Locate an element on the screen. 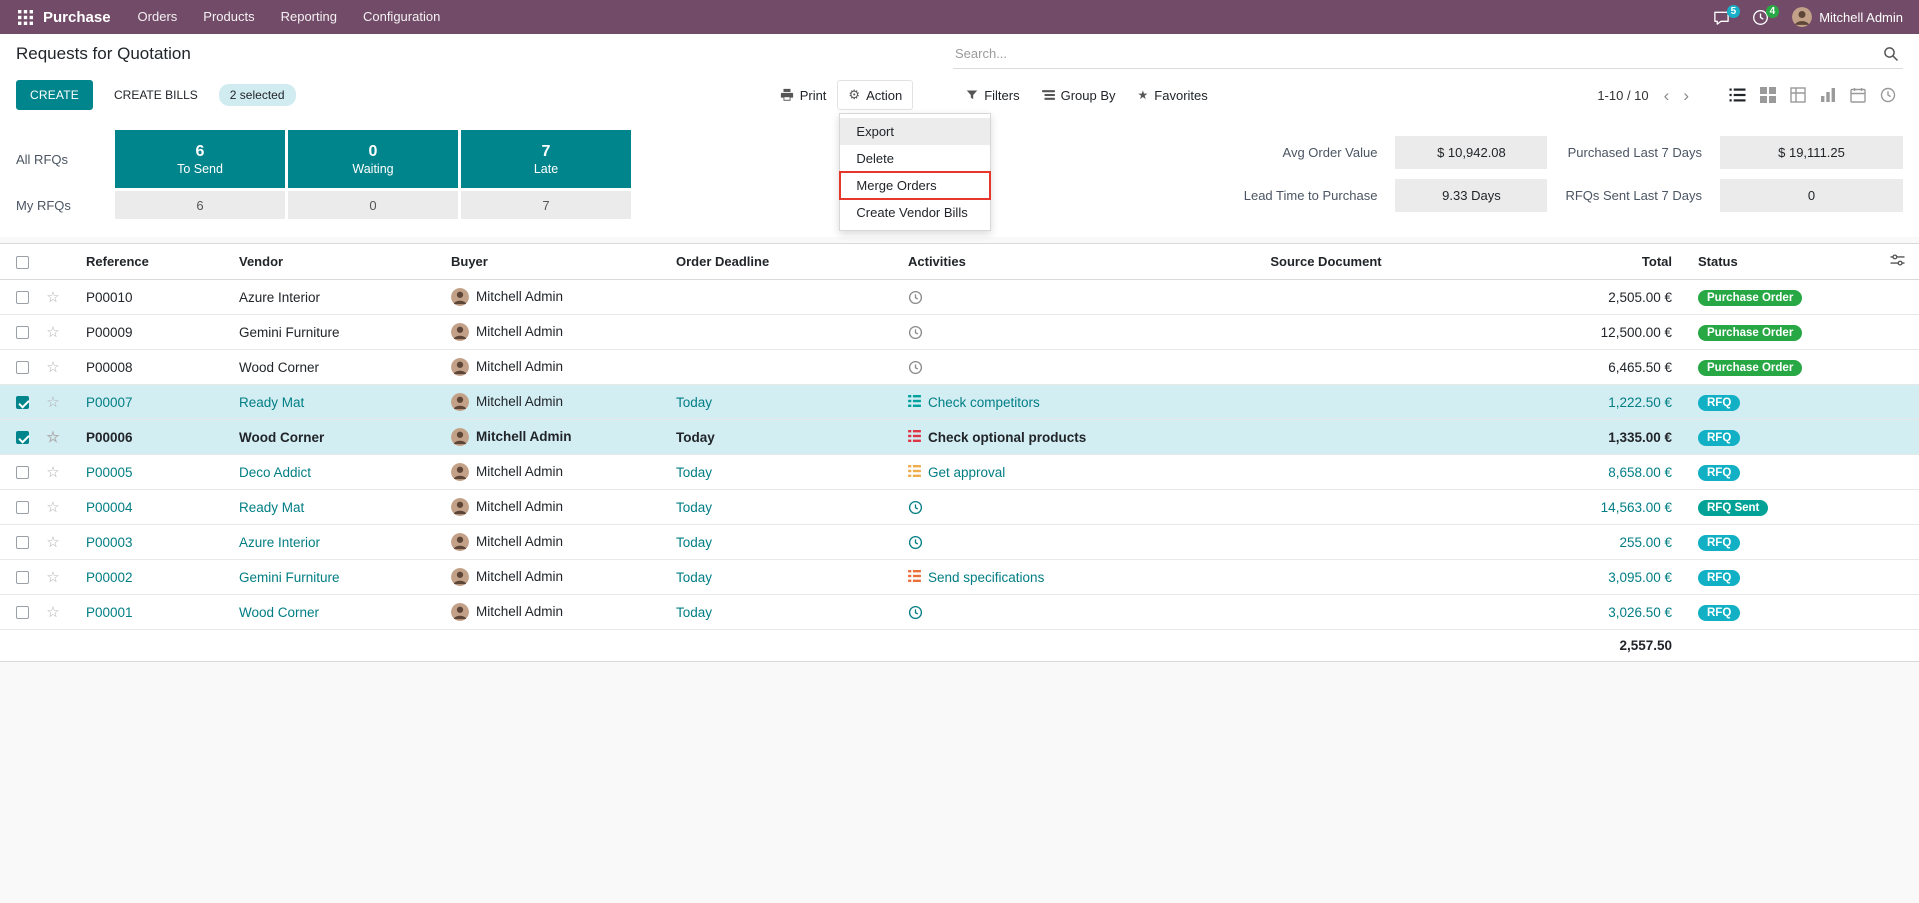 This screenshot has width=1919, height=903. action-item-merge-orders: Merge Orders is located at coordinates (915, 185).